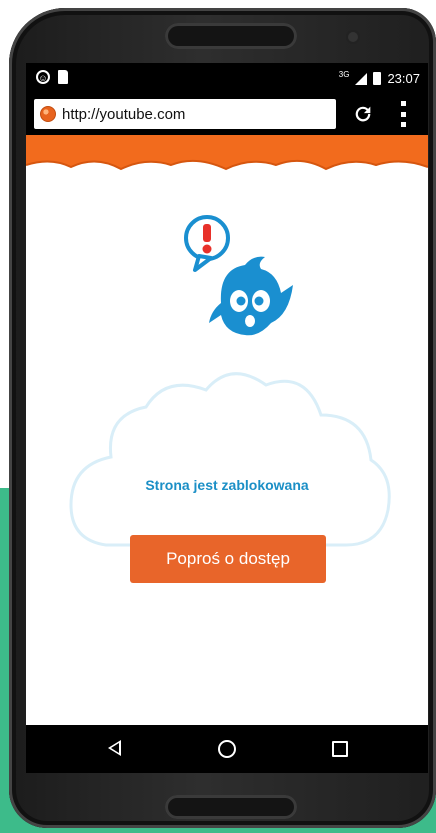 The height and width of the screenshot is (833, 436). Describe the element at coordinates (228, 559) in the screenshot. I see `request-access-button: Poproś o dostęp` at that location.